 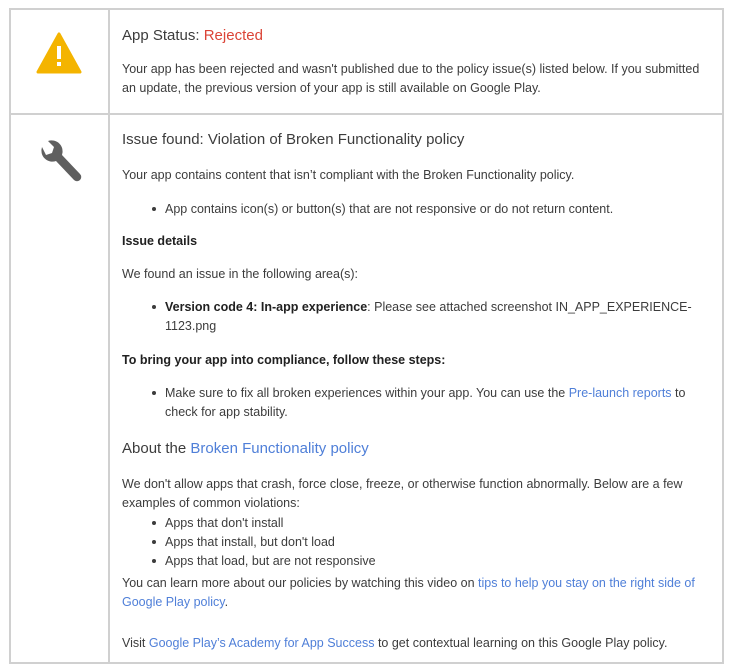 What do you see at coordinates (279, 448) in the screenshot?
I see `broken-functionality-policy-link: Broken Functionality policy` at bounding box center [279, 448].